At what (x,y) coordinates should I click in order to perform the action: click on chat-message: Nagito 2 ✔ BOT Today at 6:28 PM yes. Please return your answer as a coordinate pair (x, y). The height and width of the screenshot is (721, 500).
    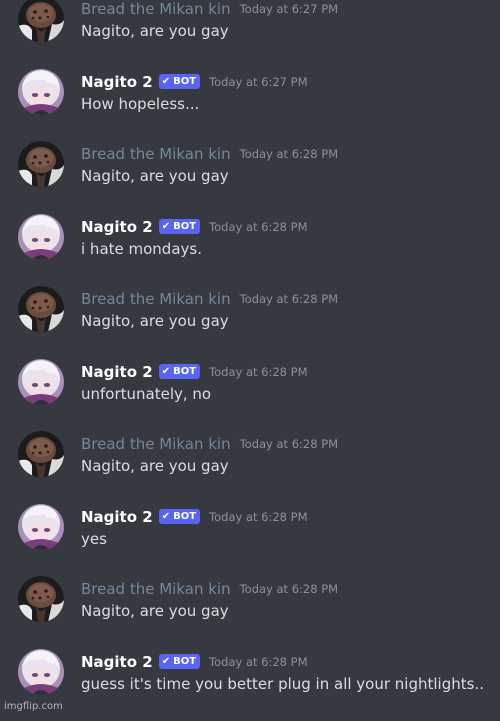
    Looking at the image, I should click on (250, 539).